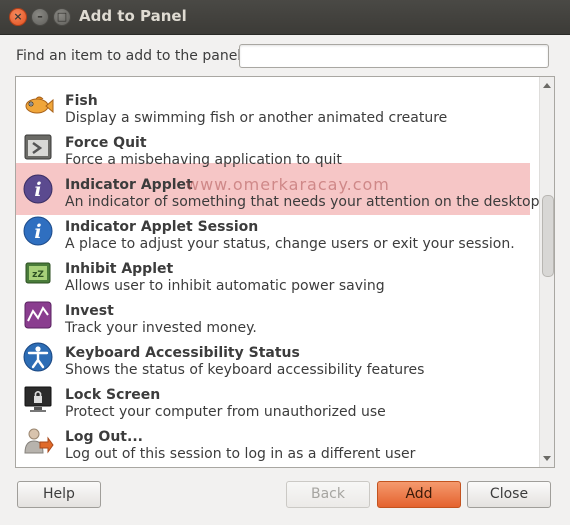 Image resolution: width=570 pixels, height=525 pixels. Describe the element at coordinates (89, 311) in the screenshot. I see `item-name: Invest` at that location.